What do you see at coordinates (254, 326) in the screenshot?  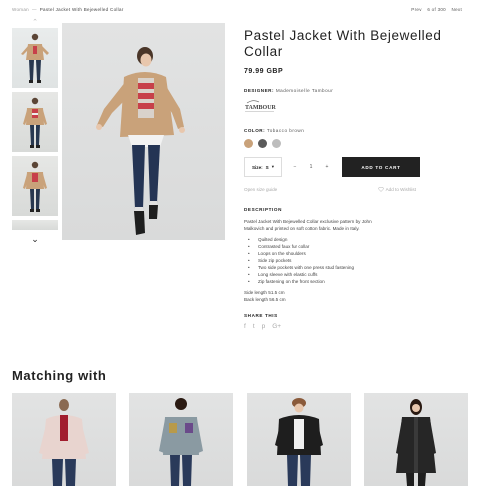 I see `twitter-icon: t` at bounding box center [254, 326].